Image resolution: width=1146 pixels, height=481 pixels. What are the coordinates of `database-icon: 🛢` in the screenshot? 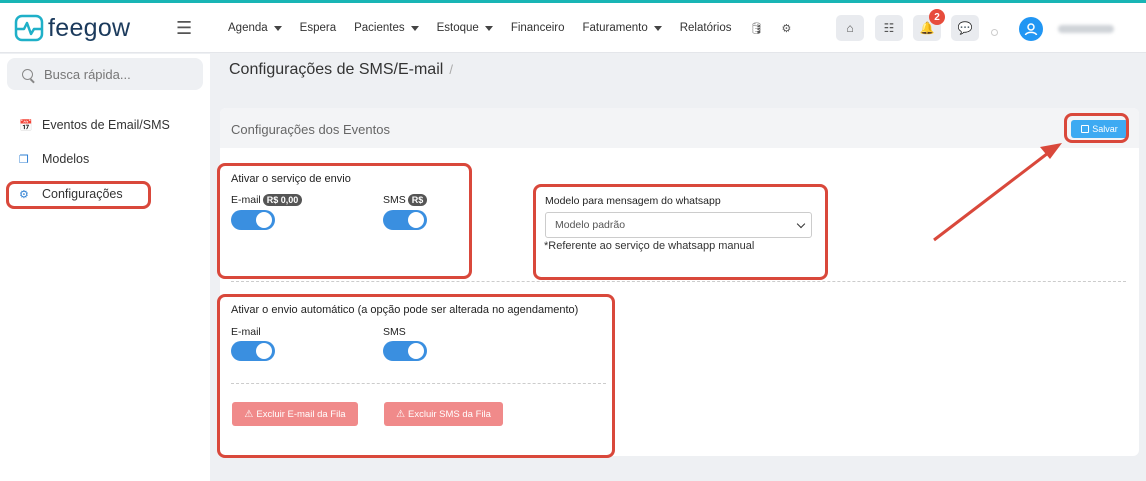 It's located at (757, 28).